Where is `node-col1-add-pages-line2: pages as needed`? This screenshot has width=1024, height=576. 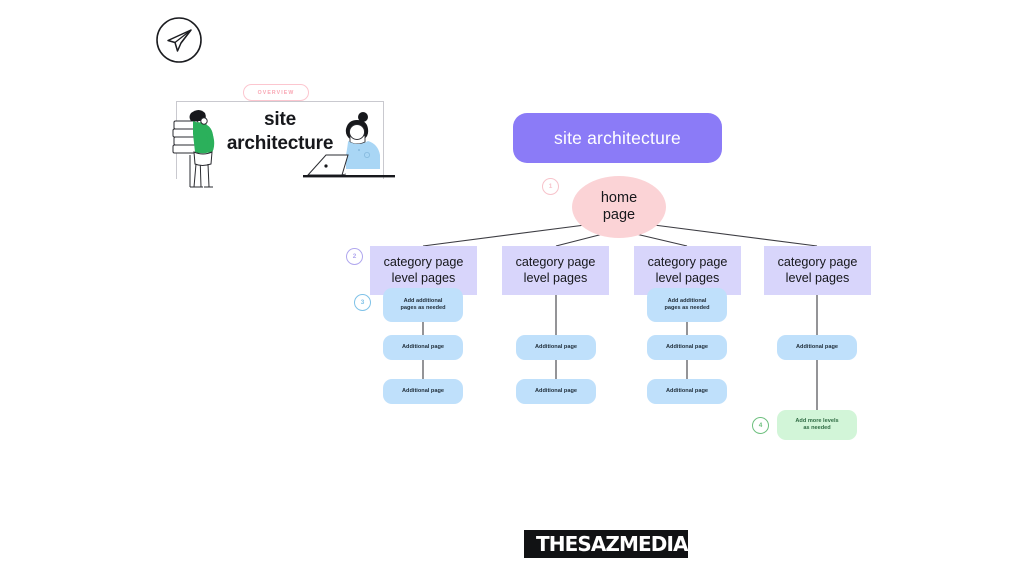 node-col1-add-pages-line2: pages as needed is located at coordinates (423, 308).